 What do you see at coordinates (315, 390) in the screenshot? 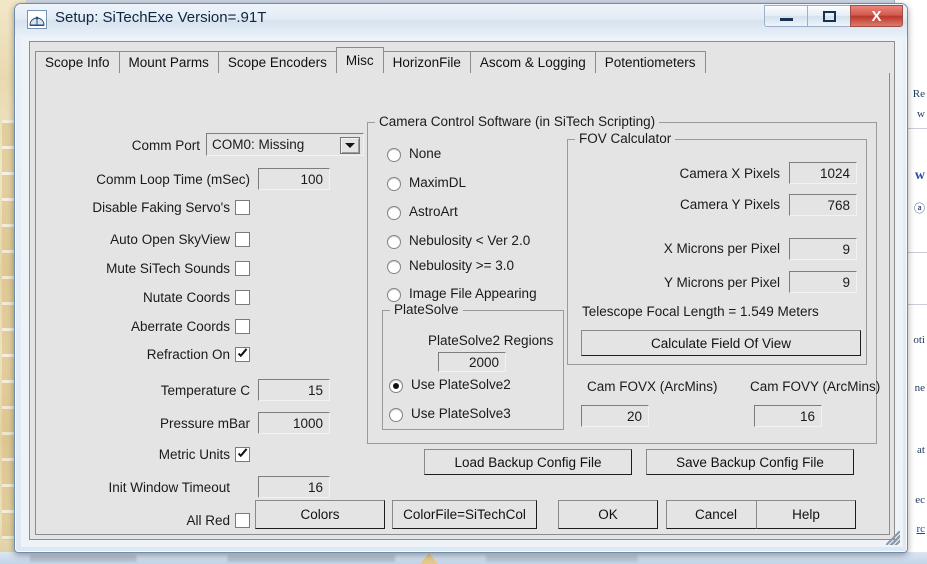
I see `temperature-value: 15` at bounding box center [315, 390].